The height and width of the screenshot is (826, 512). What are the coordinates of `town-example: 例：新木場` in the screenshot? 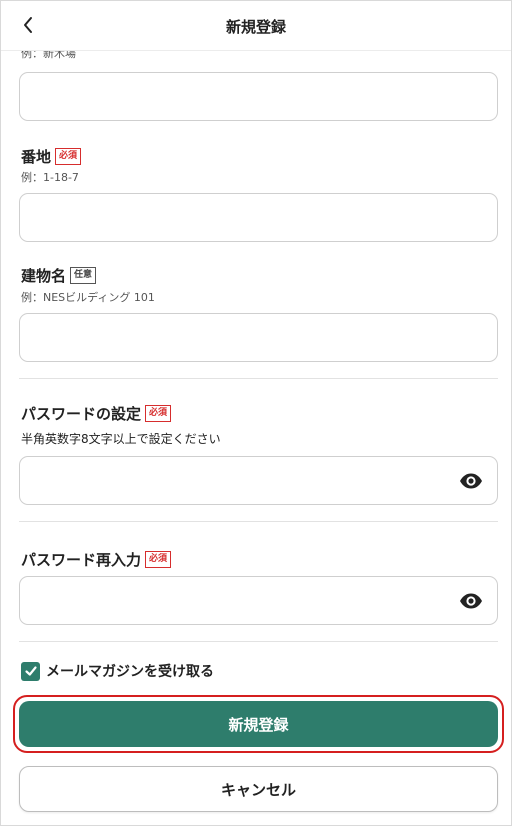 It's located at (48, 55).